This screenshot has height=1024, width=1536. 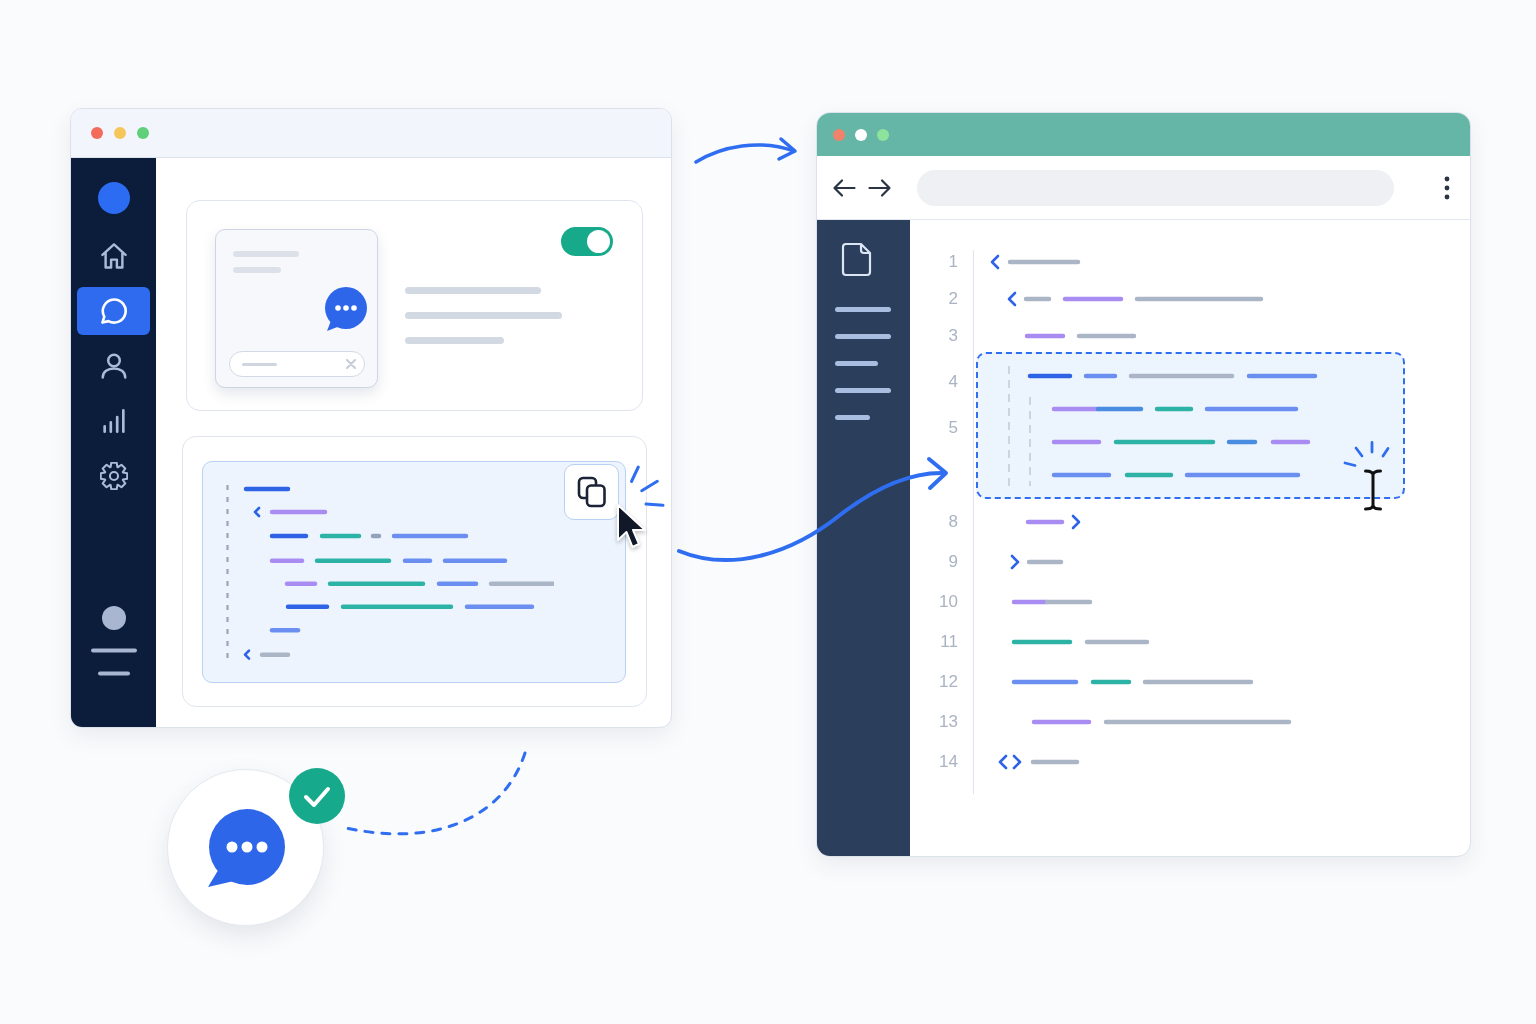 I want to click on user-icon, so click(x=113, y=366).